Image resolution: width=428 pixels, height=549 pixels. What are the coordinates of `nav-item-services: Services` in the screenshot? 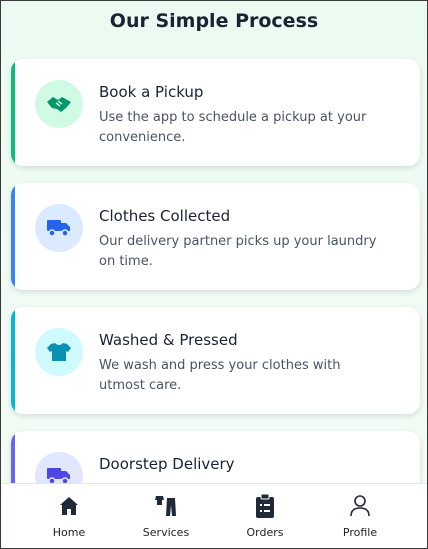 It's located at (166, 516).